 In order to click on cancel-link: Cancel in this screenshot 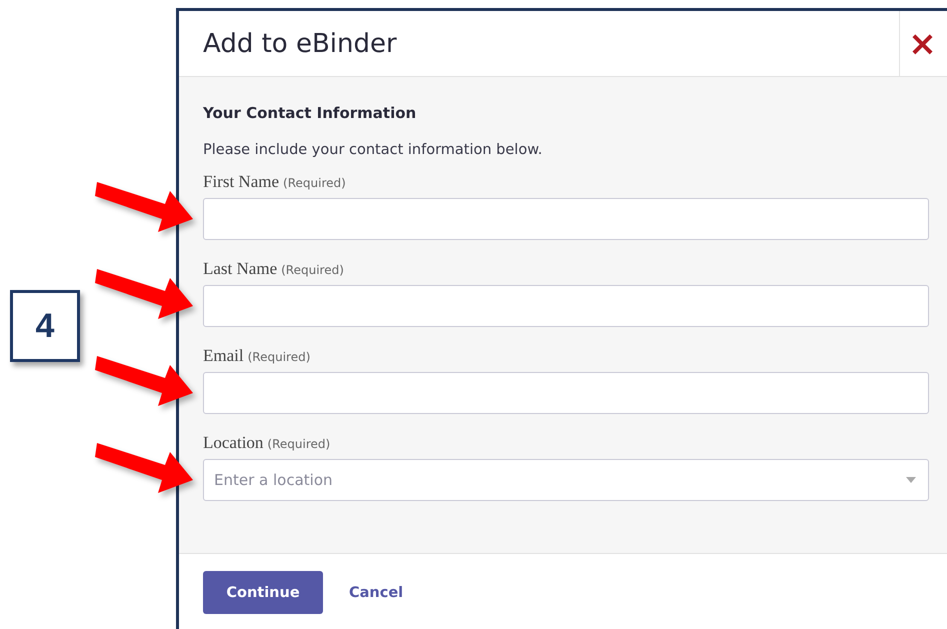, I will do `click(376, 592)`.